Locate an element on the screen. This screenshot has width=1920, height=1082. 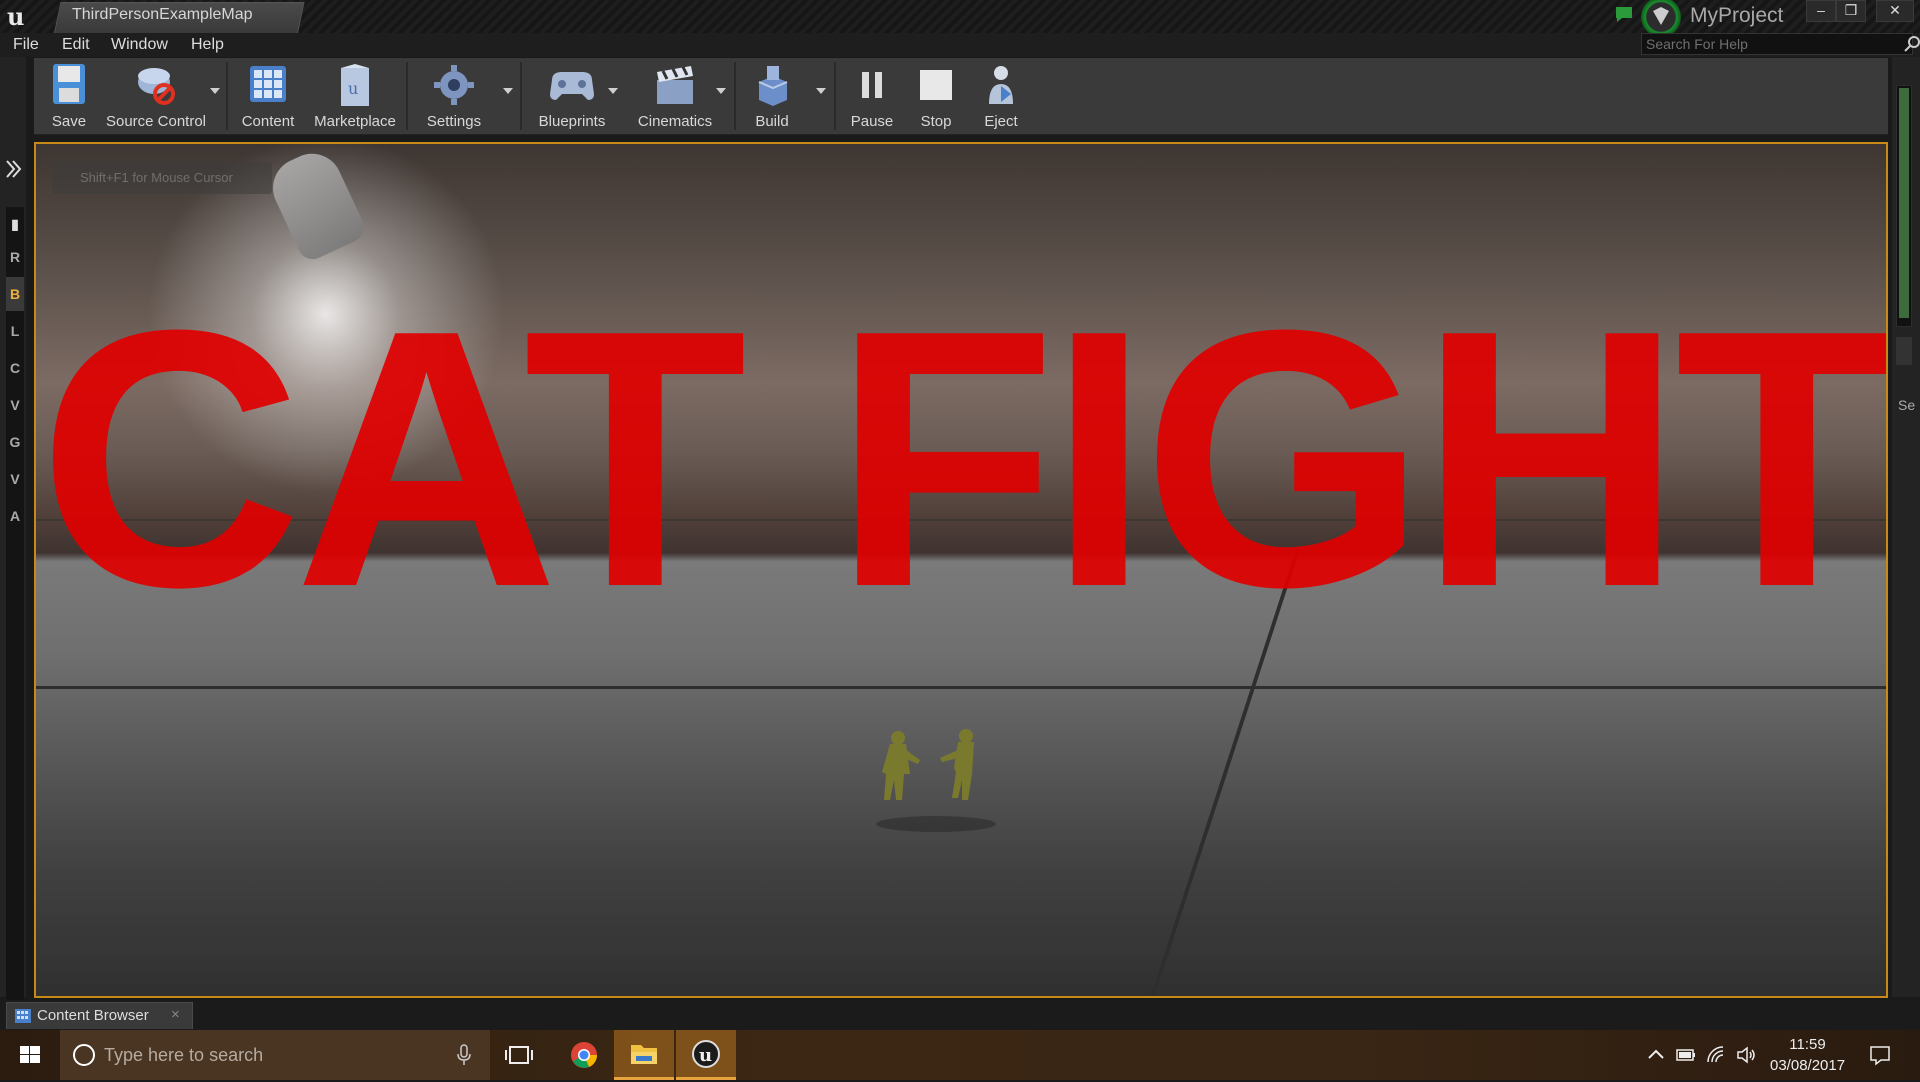
settings-dropdown-icon is located at coordinates (508, 91).